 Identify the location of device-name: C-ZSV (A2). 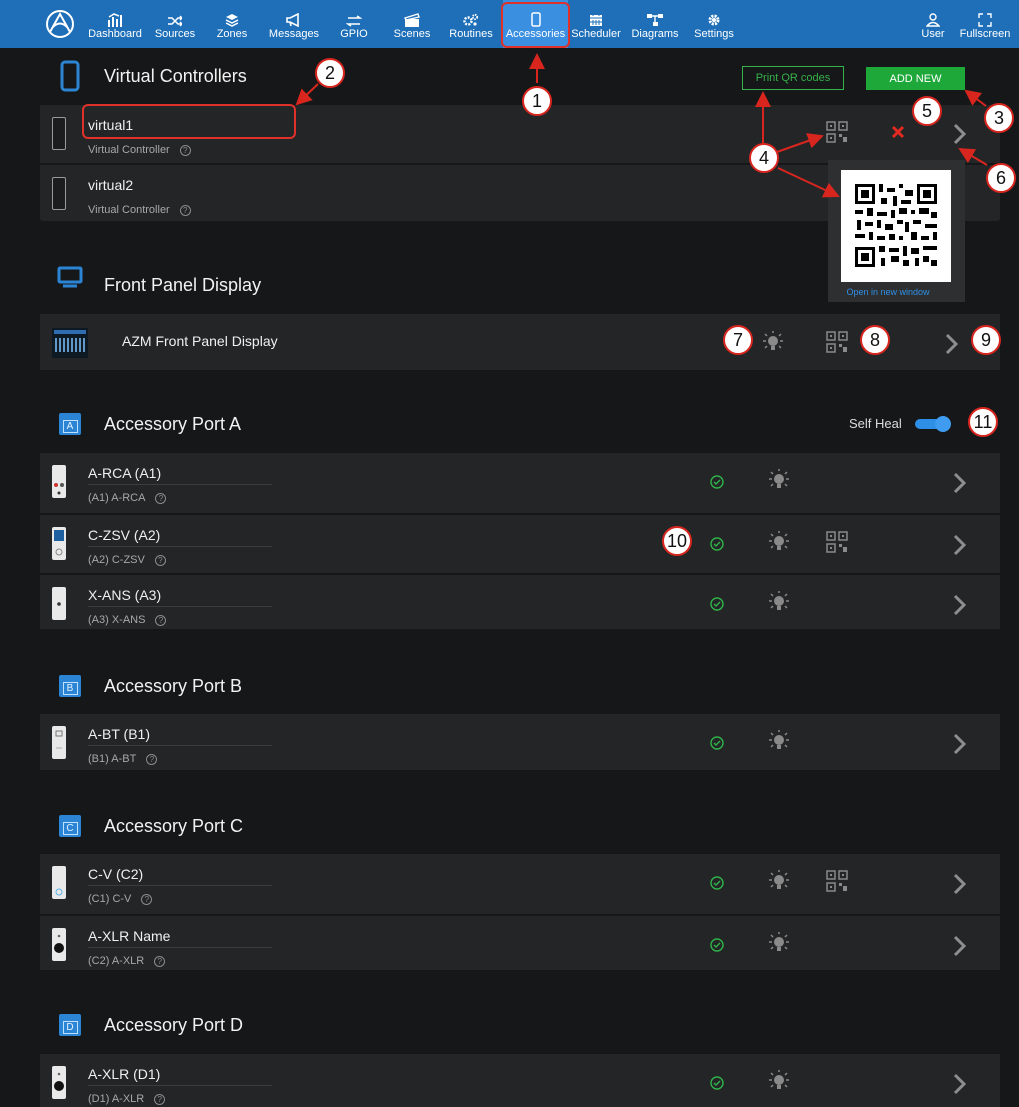
(124, 535).